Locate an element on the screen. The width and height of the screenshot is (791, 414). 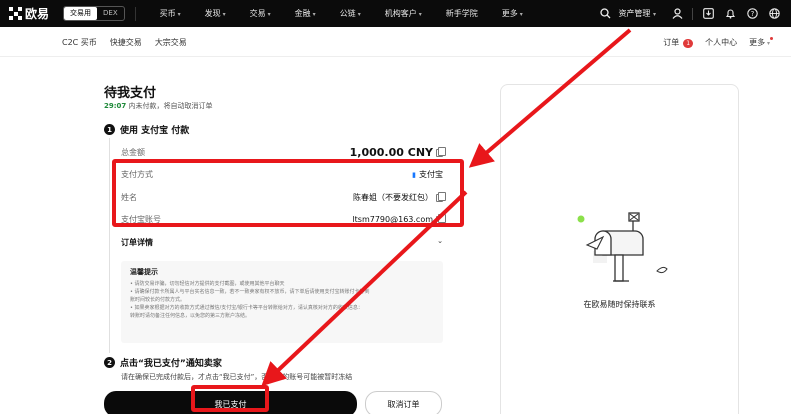
subnav-block-trade: 大宗交易 is located at coordinates (171, 42).